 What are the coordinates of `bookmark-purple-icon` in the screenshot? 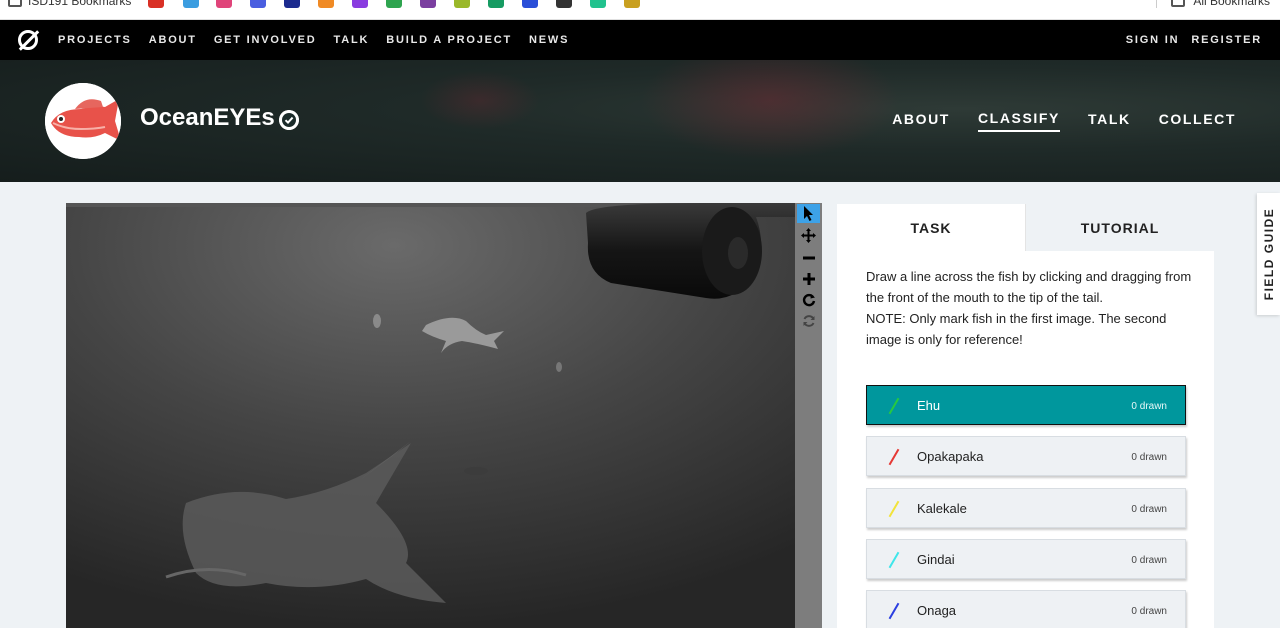 It's located at (428, 4).